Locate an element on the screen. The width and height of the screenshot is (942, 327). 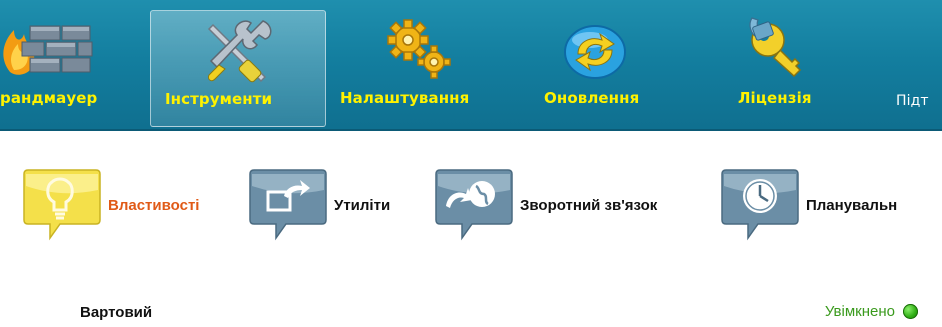
refresh-icon is located at coordinates (595, 52).